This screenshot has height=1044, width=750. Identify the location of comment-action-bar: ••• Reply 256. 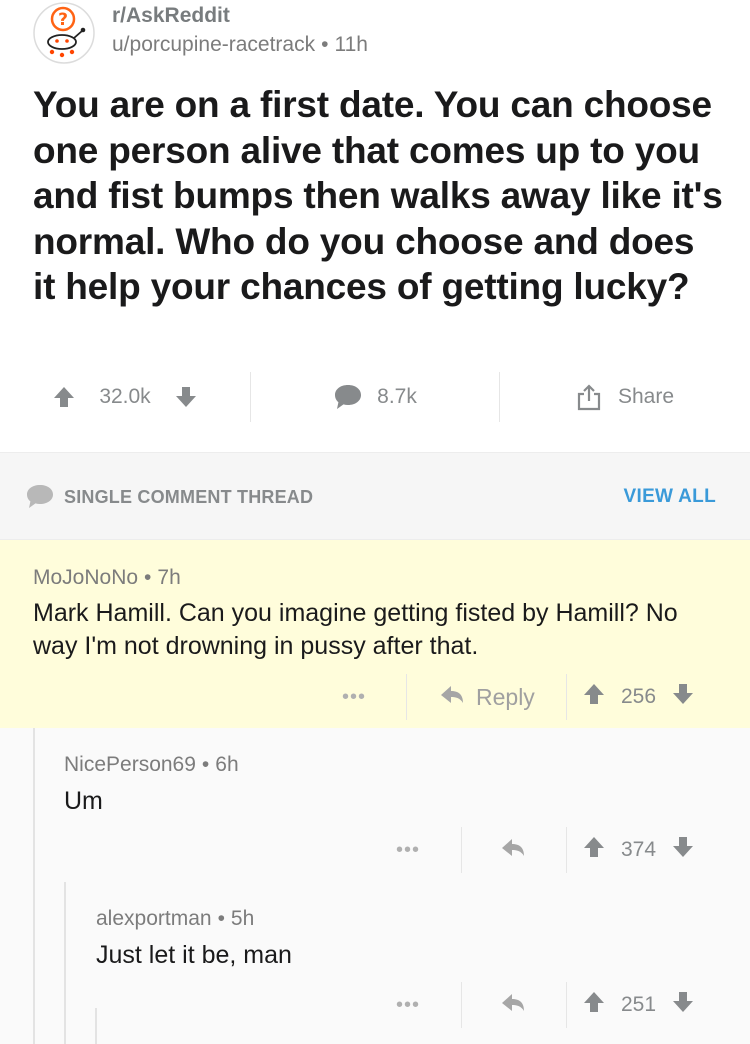
(375, 697).